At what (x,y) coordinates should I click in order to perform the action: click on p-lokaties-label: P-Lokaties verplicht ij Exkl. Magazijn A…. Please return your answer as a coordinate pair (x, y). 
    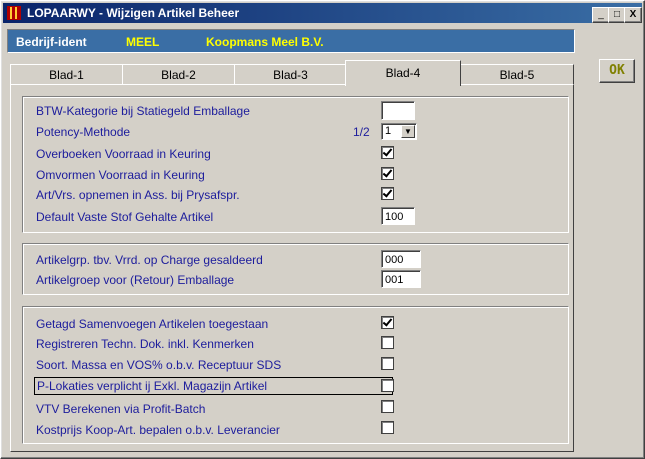
    Looking at the image, I should click on (213, 386).